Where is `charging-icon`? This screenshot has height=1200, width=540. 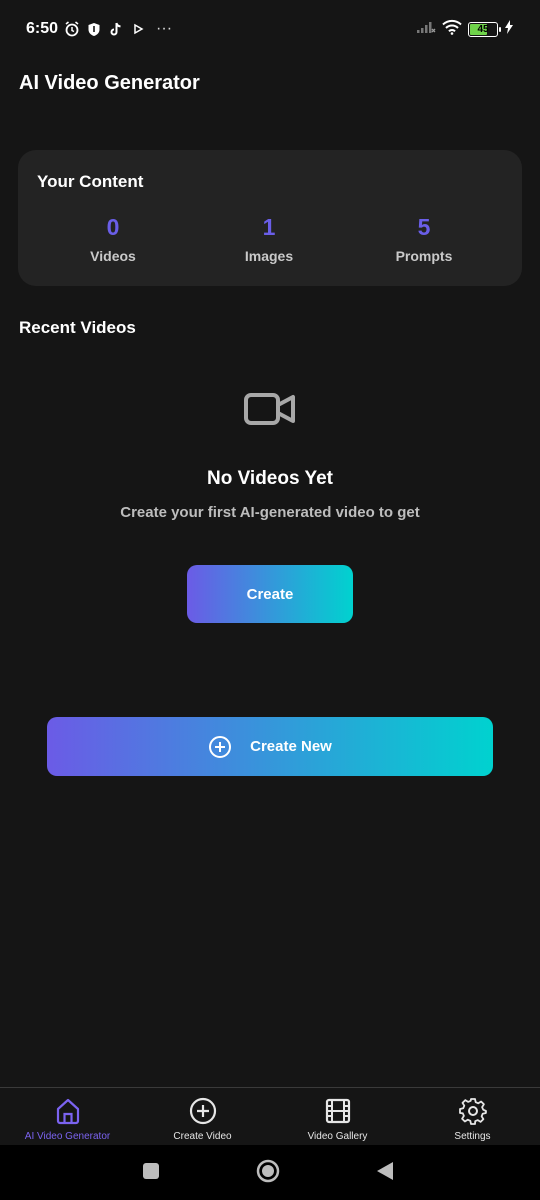
charging-icon is located at coordinates (509, 29).